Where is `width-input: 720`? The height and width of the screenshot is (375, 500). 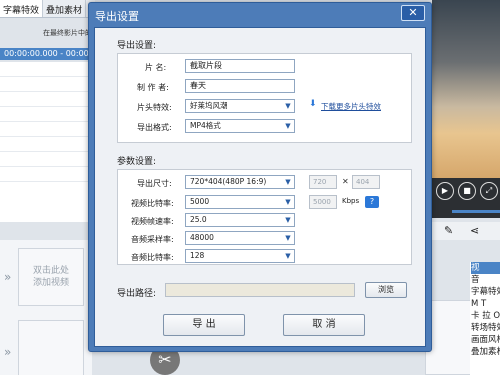 width-input: 720 is located at coordinates (323, 182).